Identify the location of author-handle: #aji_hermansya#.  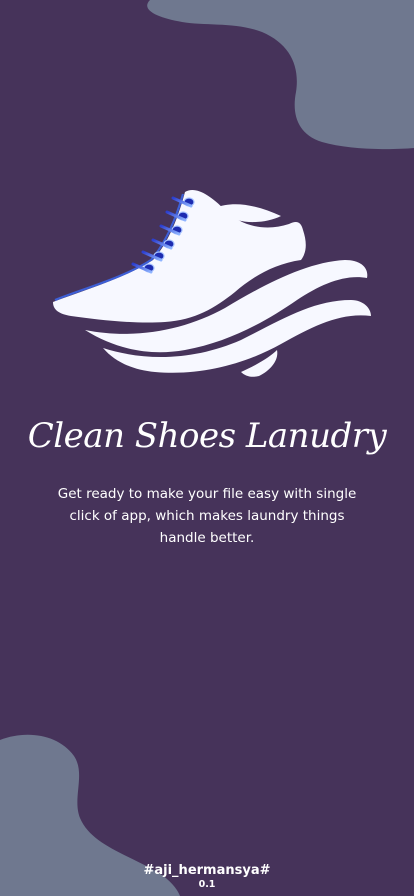
(207, 870).